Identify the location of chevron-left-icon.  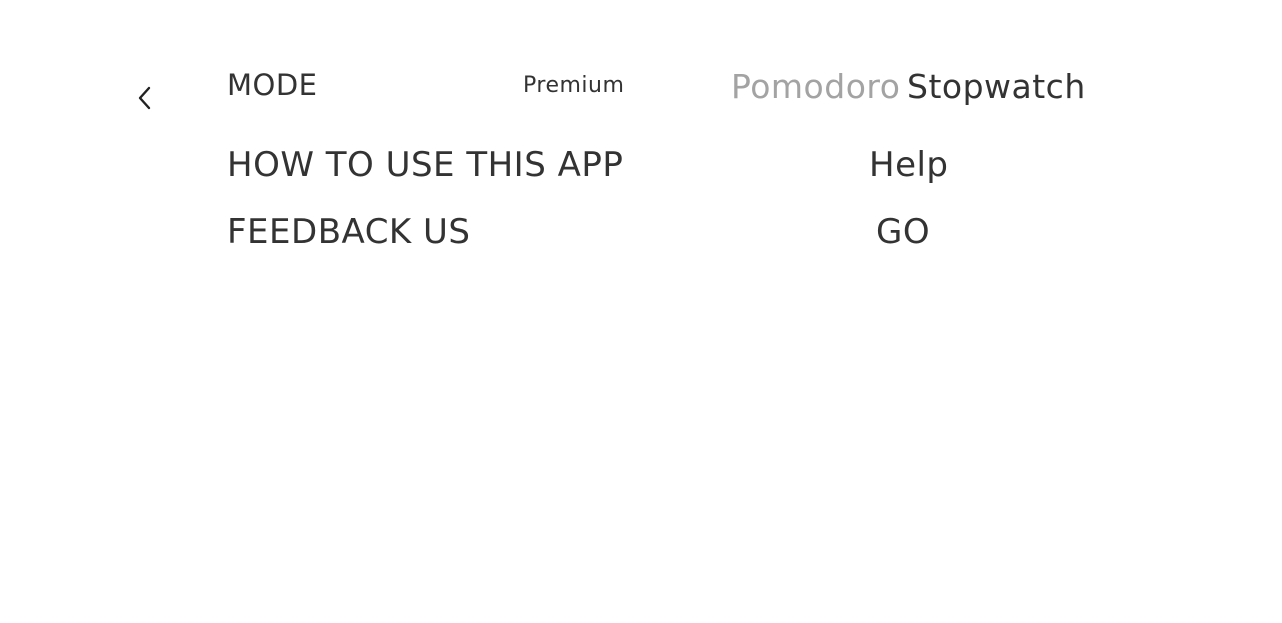
(144, 98).